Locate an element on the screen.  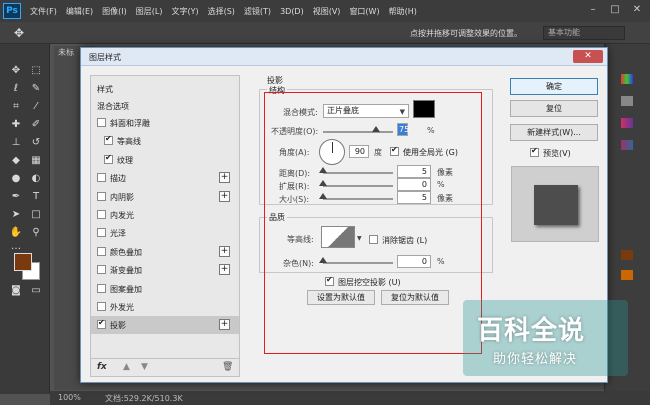
style-item: 内发光 is located at coordinates (165, 215).